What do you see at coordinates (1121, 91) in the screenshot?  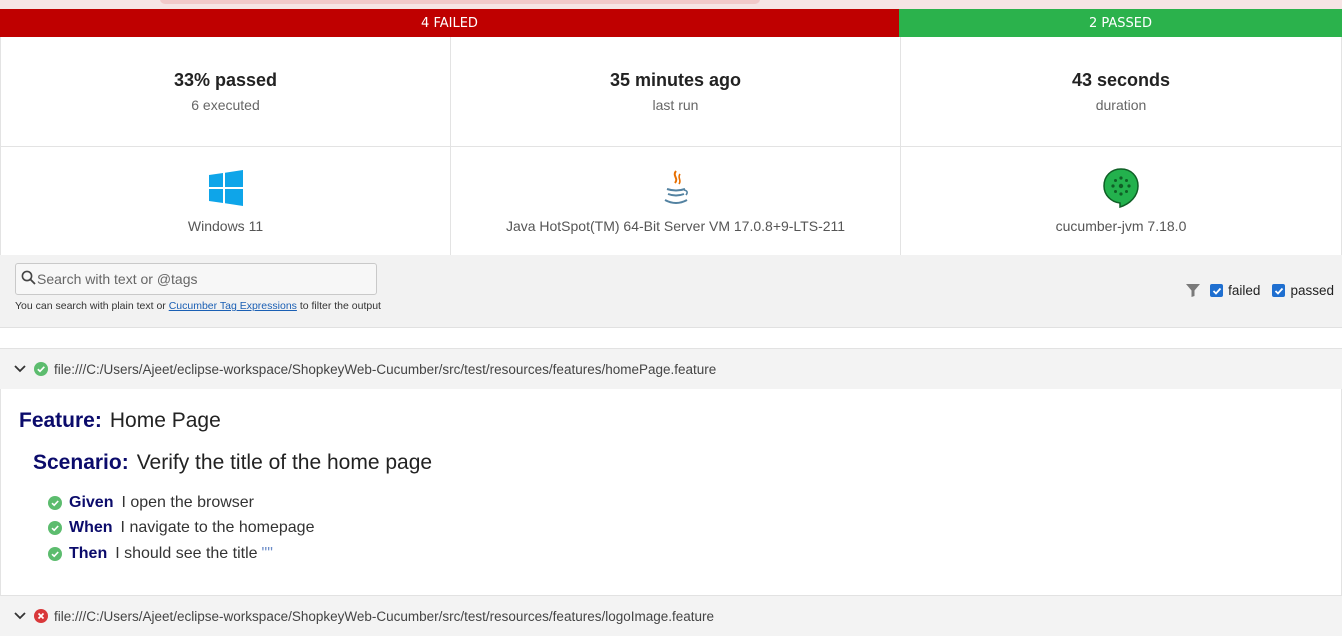 I see `duration-stat: 43 seconds duration` at bounding box center [1121, 91].